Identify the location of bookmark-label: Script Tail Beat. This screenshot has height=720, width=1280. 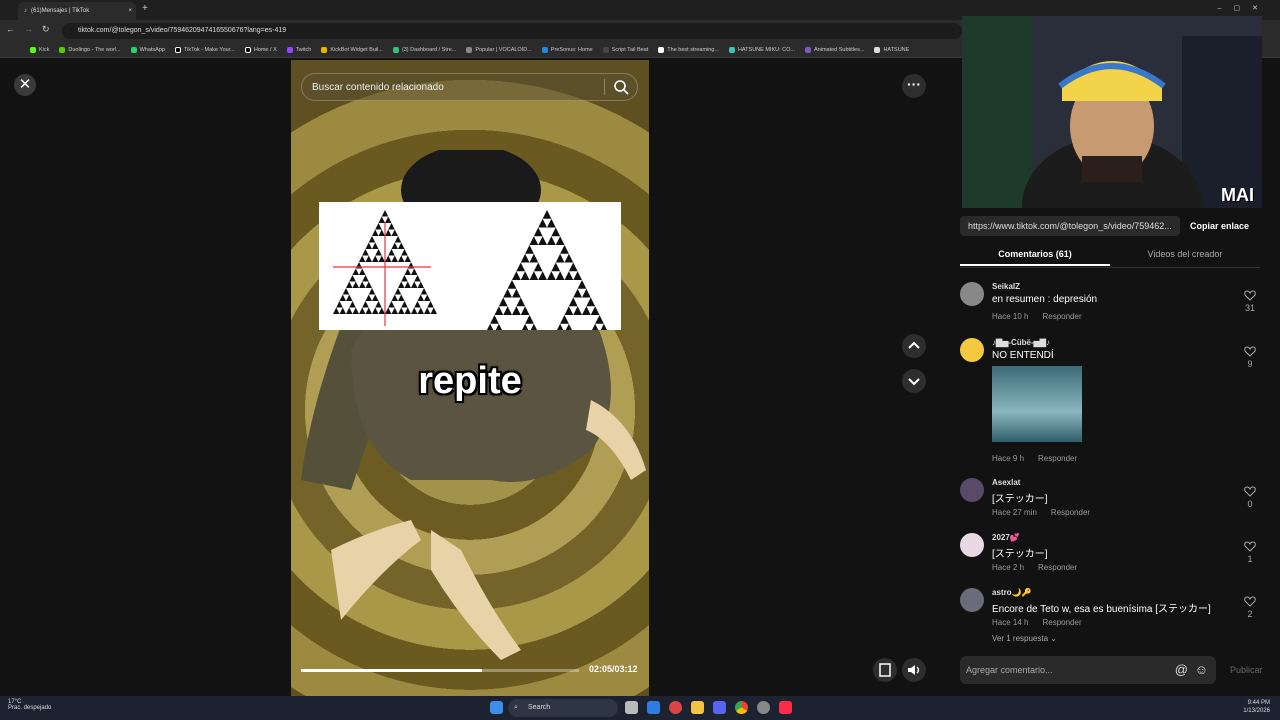
(630, 49).